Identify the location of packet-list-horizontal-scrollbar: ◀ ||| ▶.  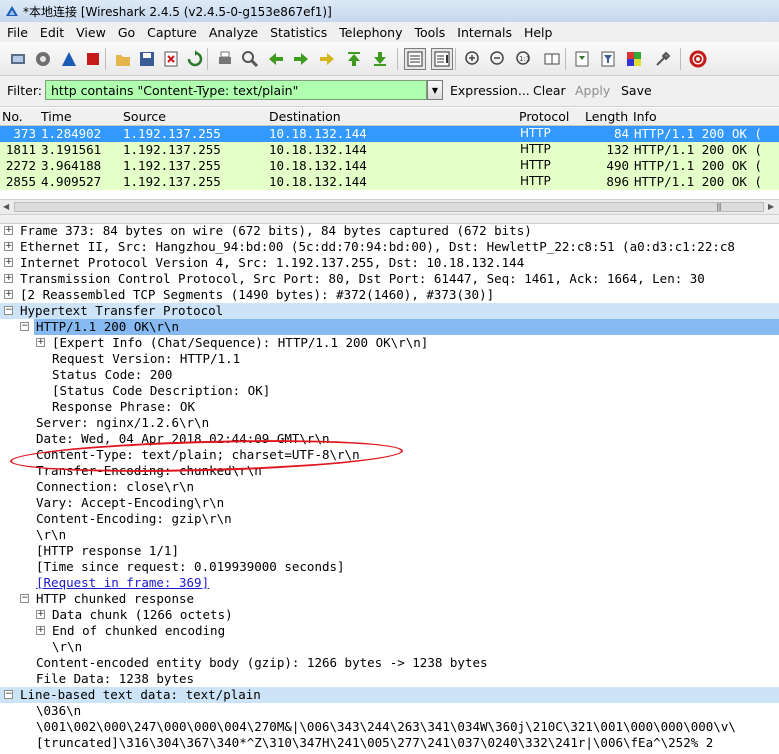
(389, 207).